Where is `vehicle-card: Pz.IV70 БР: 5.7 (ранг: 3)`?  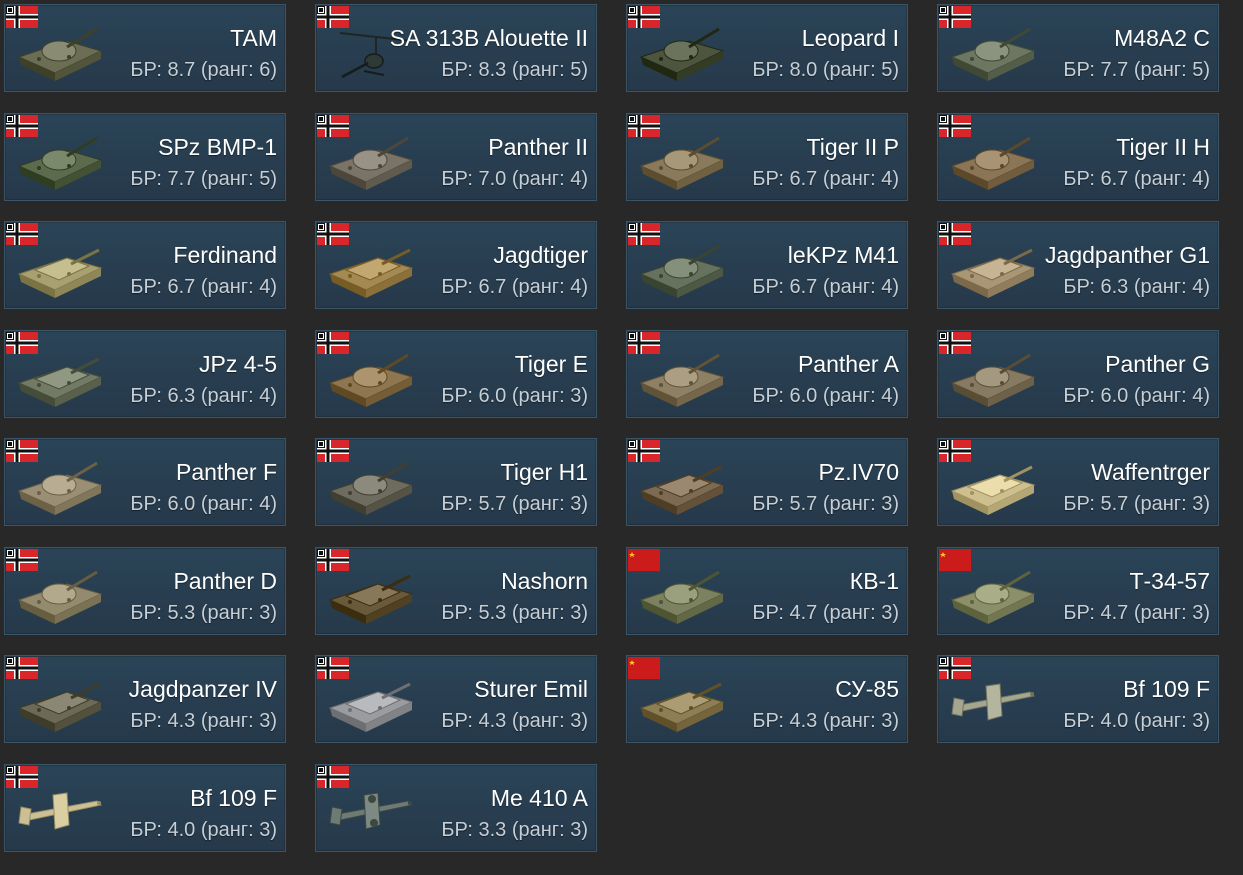 vehicle-card: Pz.IV70 БР: 5.7 (ранг: 3) is located at coordinates (767, 482).